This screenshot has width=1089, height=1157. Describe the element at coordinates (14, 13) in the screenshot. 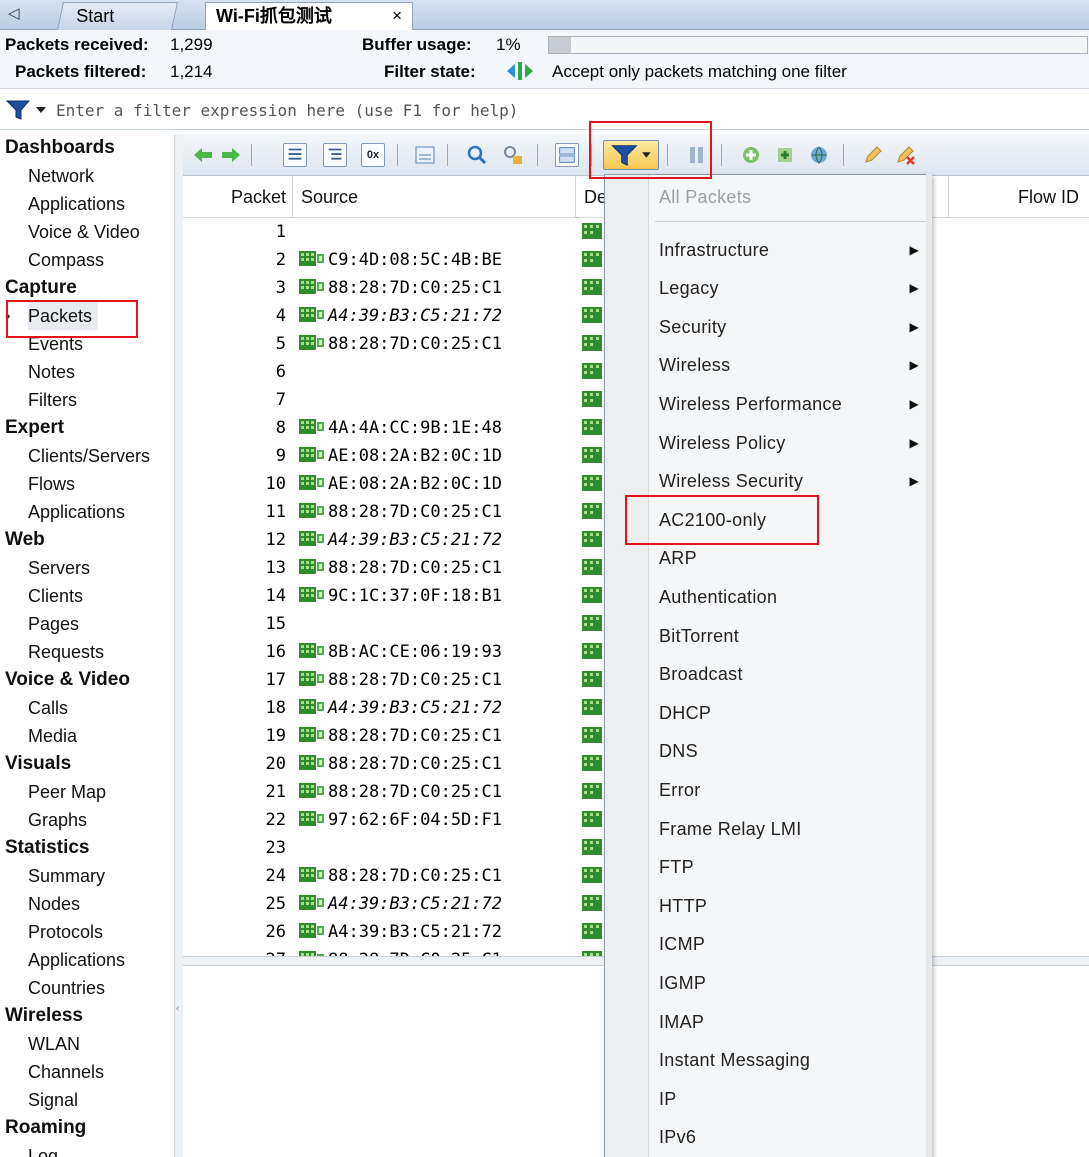

I see `tab-scroll-left-icon: ◁` at that location.